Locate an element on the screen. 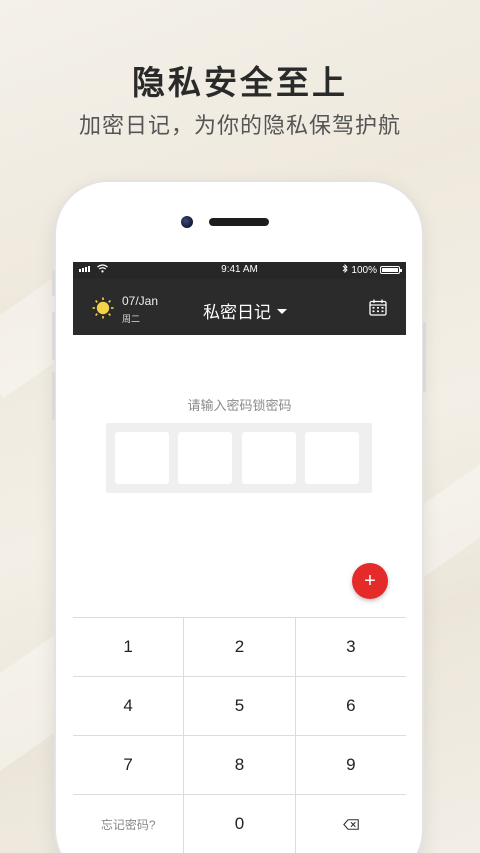 This screenshot has width=480, height=853. key-5: 5 is located at coordinates (240, 706).